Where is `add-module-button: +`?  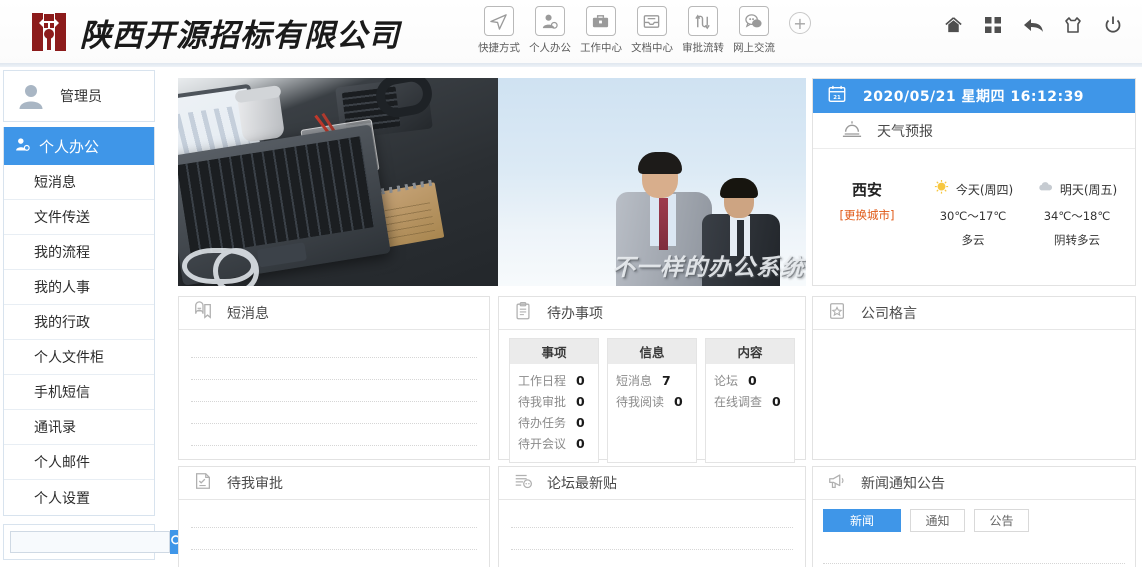 add-module-button: + is located at coordinates (800, 23).